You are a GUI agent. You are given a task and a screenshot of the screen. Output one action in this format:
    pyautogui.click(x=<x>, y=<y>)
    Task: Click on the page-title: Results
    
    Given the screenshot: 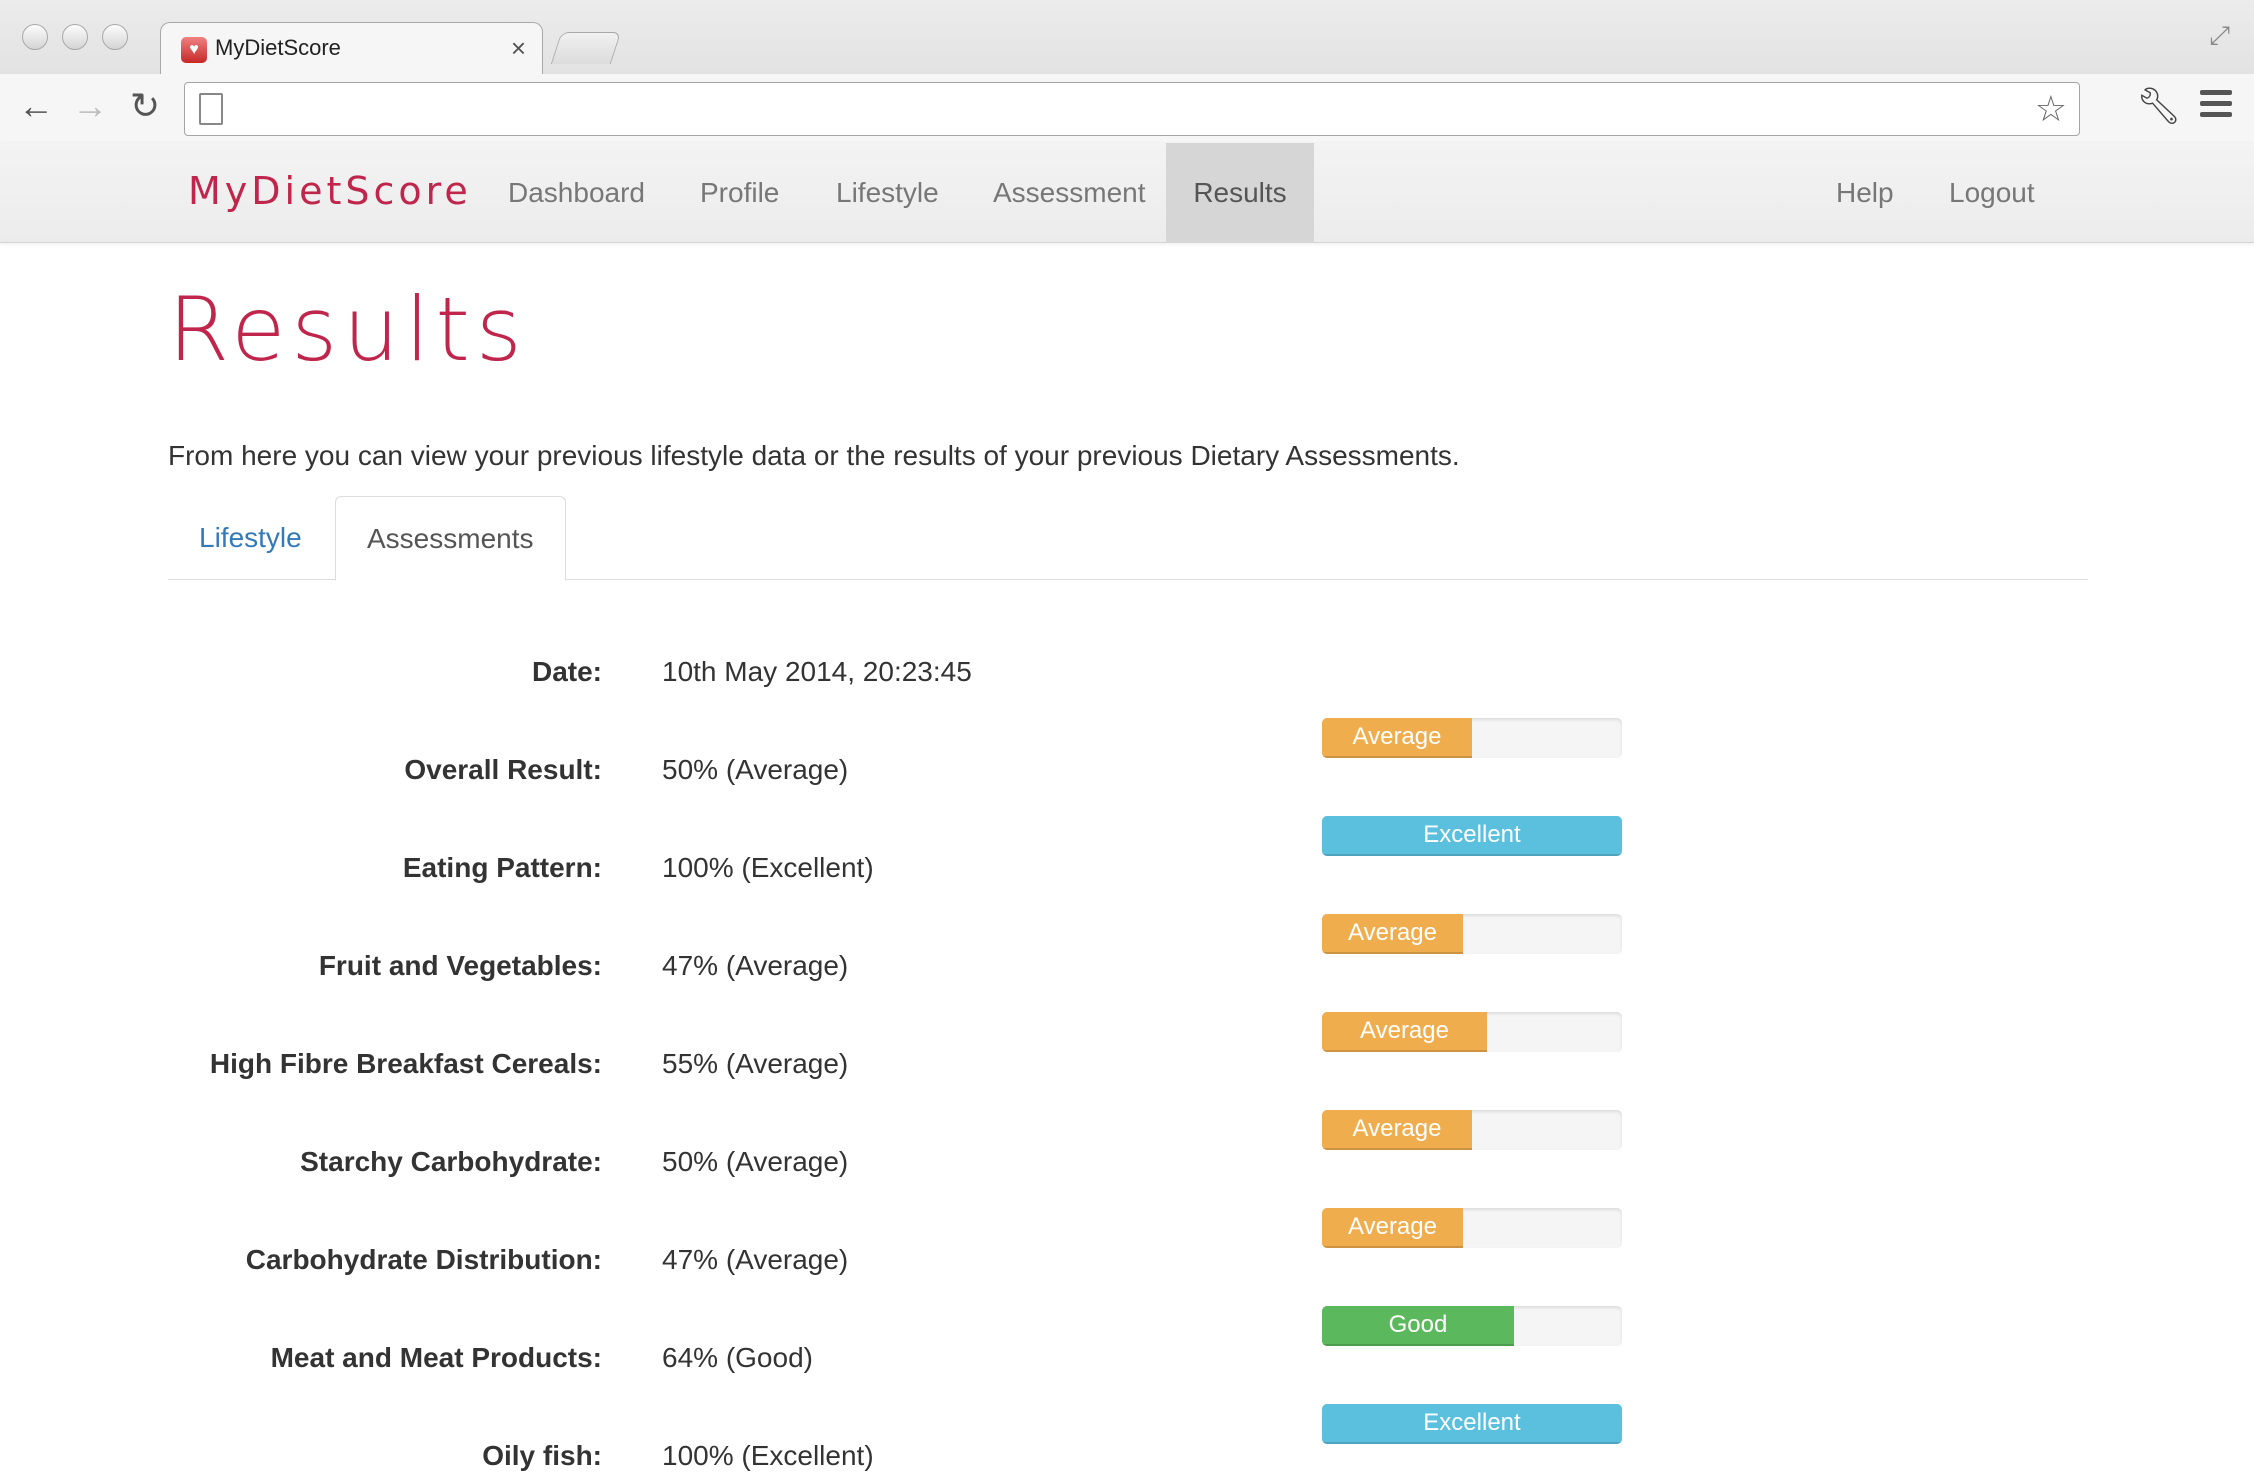 What is the action you would take?
    pyautogui.click(x=348, y=329)
    